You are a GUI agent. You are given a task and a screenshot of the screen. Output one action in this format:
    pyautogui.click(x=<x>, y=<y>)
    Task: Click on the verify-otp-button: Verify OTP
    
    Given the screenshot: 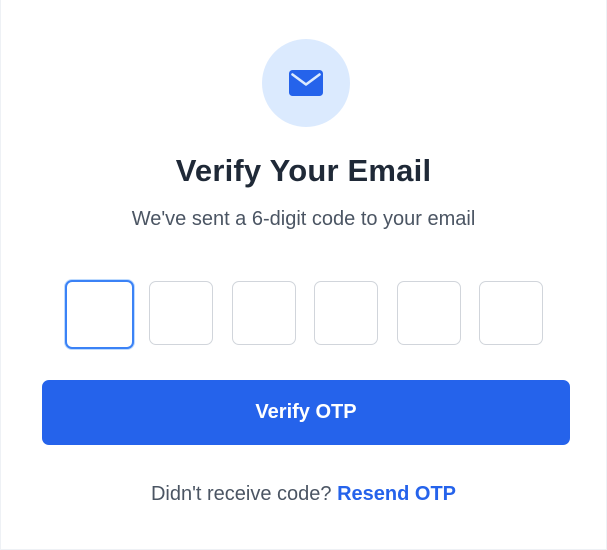 What is the action you would take?
    pyautogui.click(x=306, y=412)
    